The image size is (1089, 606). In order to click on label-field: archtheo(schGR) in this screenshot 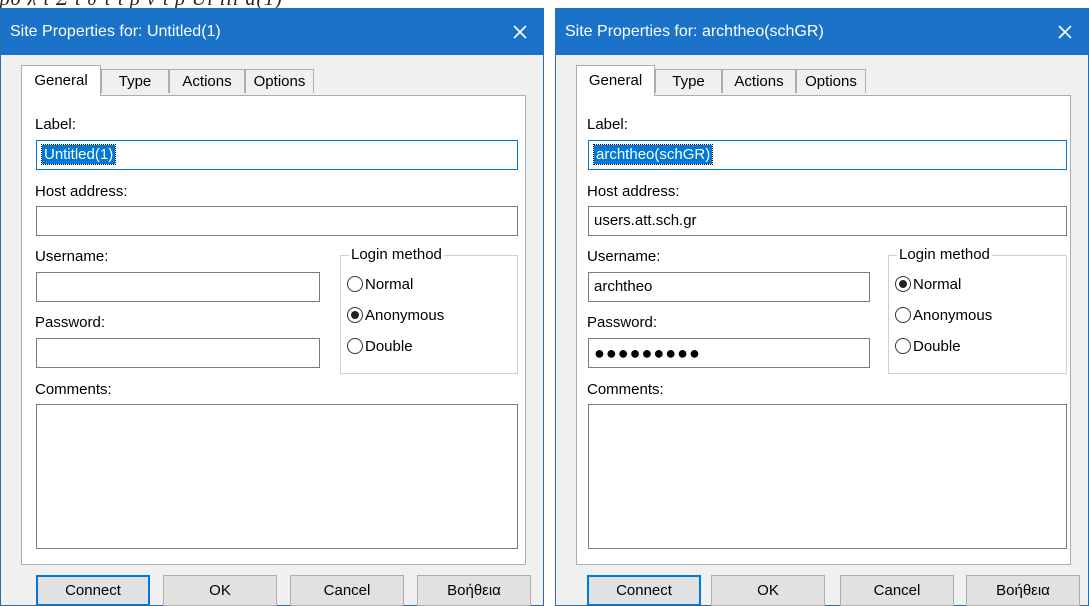, I will do `click(827, 155)`.